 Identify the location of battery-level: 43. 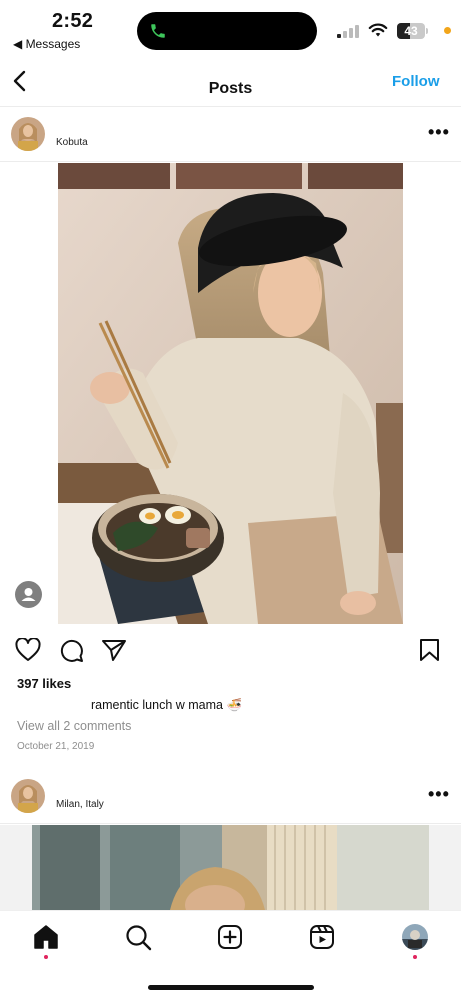
(411, 31).